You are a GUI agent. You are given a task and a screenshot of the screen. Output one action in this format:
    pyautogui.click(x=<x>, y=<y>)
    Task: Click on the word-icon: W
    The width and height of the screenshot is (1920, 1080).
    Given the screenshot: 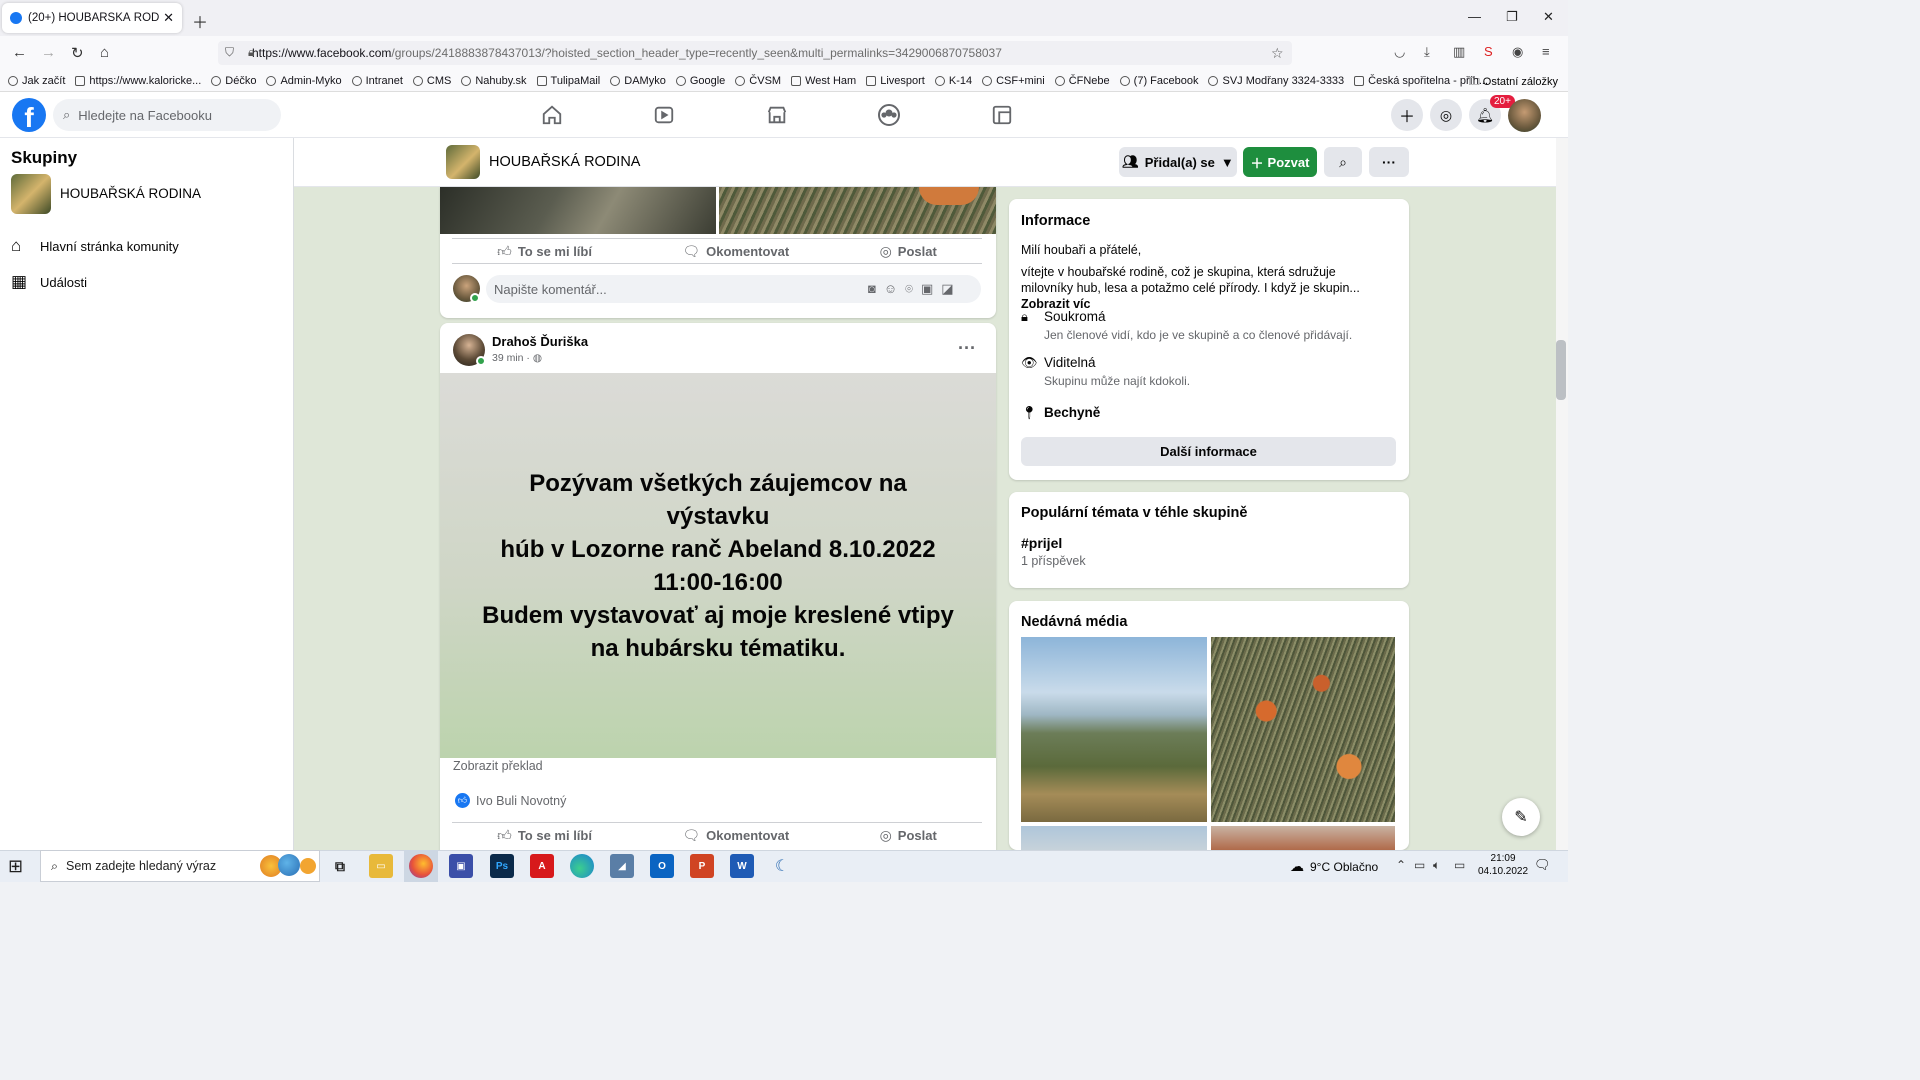 What is the action you would take?
    pyautogui.click(x=742, y=866)
    